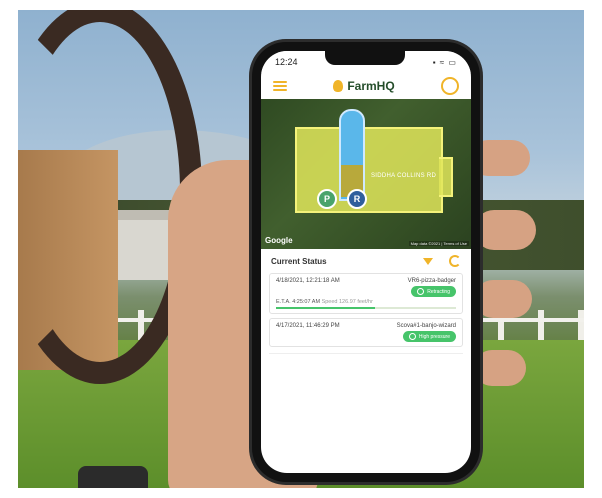  I want to click on status-badge: High pressure, so click(429, 336).